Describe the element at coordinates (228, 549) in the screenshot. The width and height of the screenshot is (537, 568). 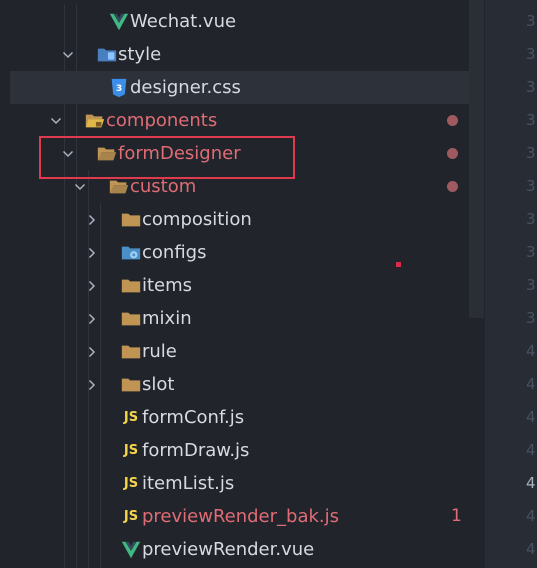
I see `tree-row-label: previewRender.vue` at that location.